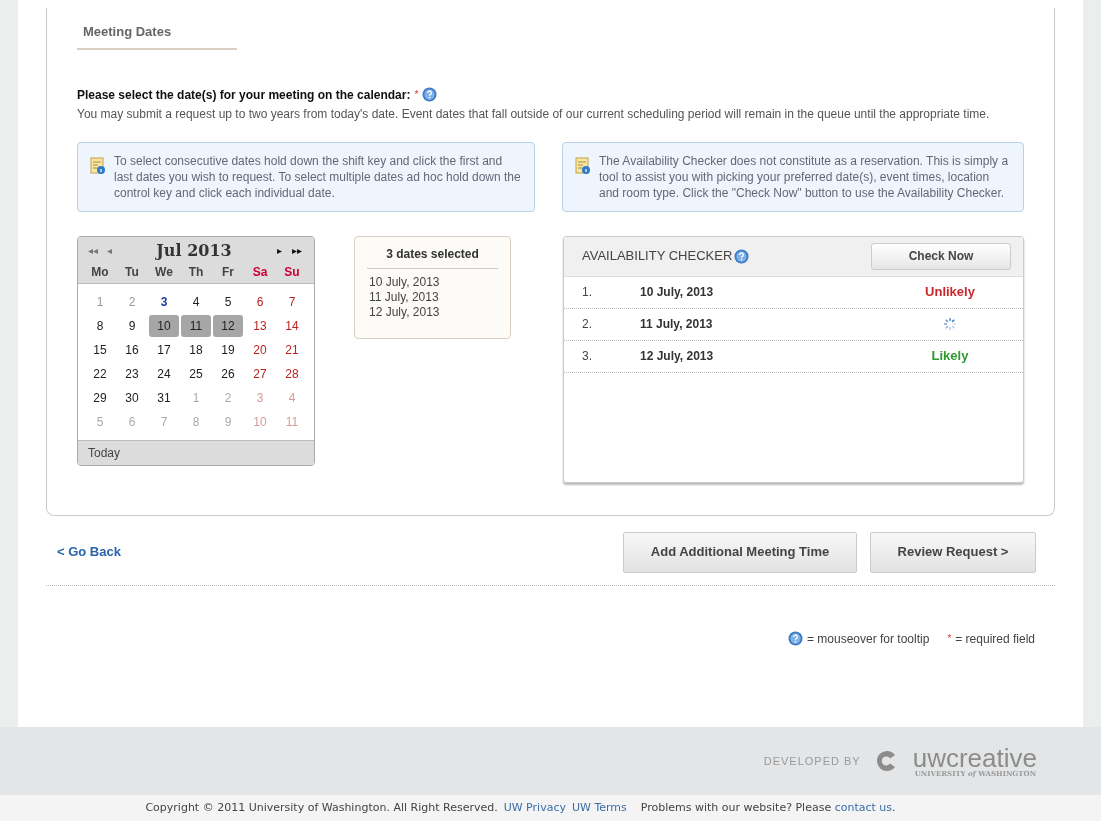 The width and height of the screenshot is (1101, 821). Describe the element at coordinates (950, 324) in the screenshot. I see `loading-spinner-icon` at that location.